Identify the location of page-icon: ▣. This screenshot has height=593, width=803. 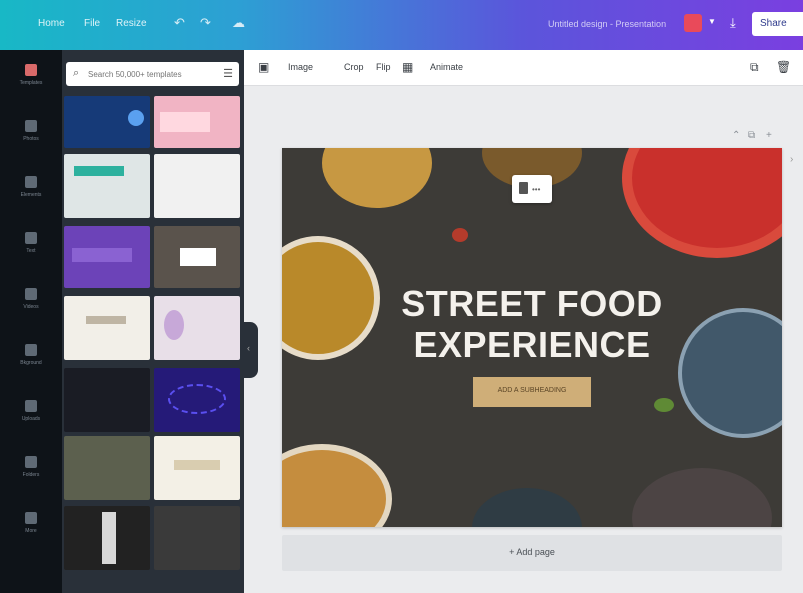
(263, 67).